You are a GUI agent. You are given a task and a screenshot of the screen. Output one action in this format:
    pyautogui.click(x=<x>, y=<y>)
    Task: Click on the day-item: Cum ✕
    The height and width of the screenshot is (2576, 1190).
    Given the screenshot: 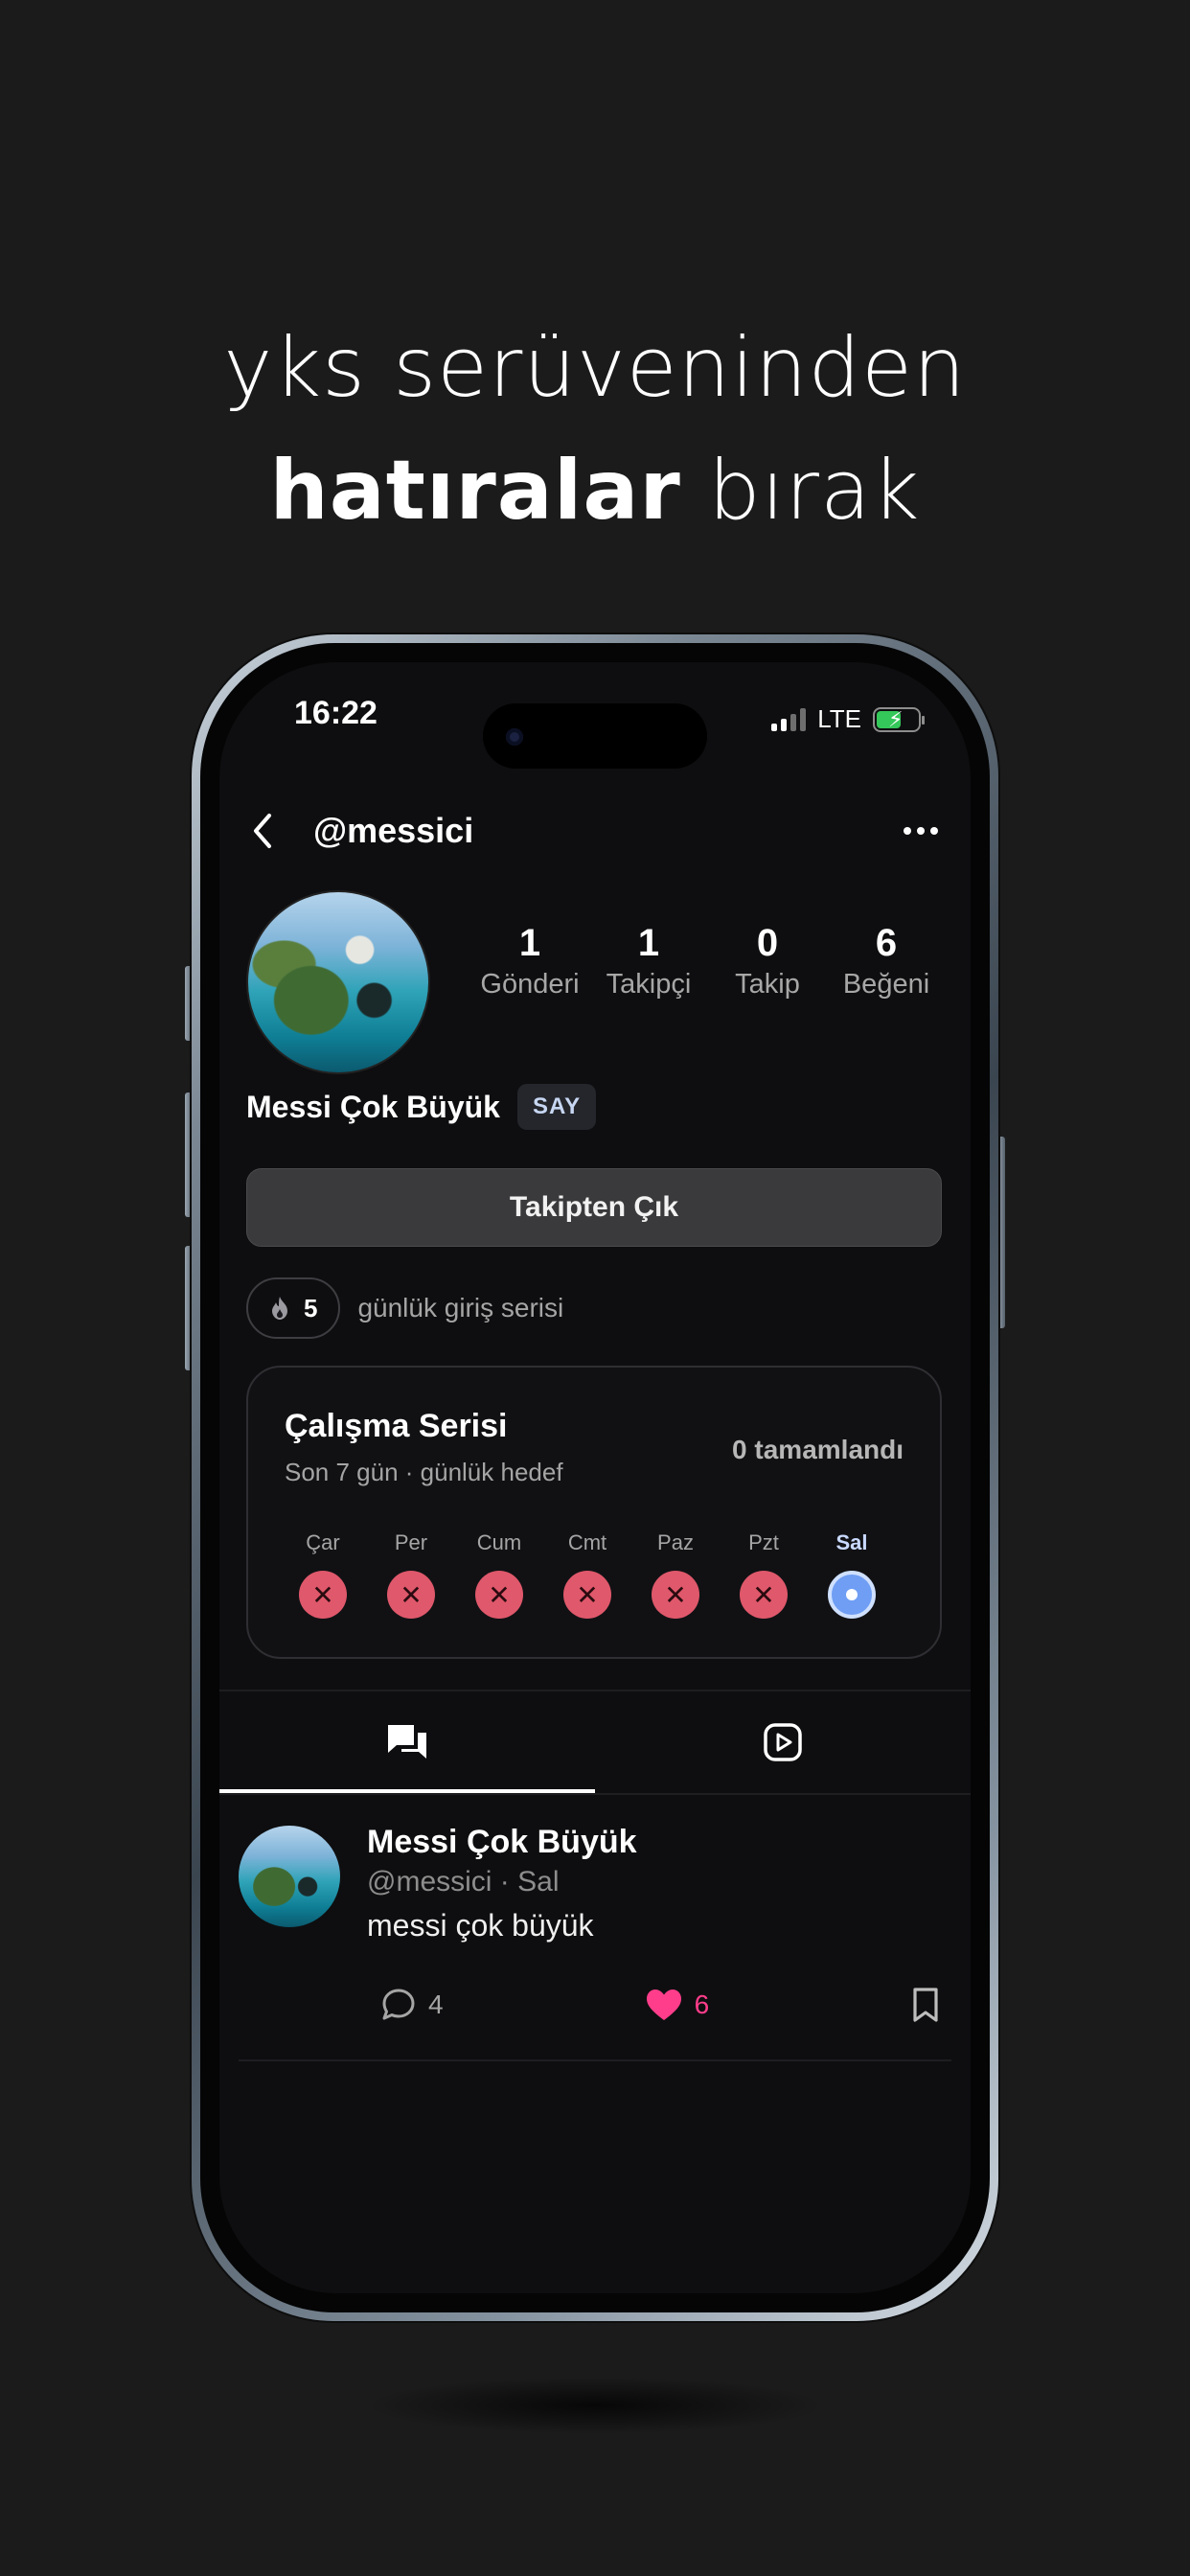 What is the action you would take?
    pyautogui.click(x=499, y=1575)
    